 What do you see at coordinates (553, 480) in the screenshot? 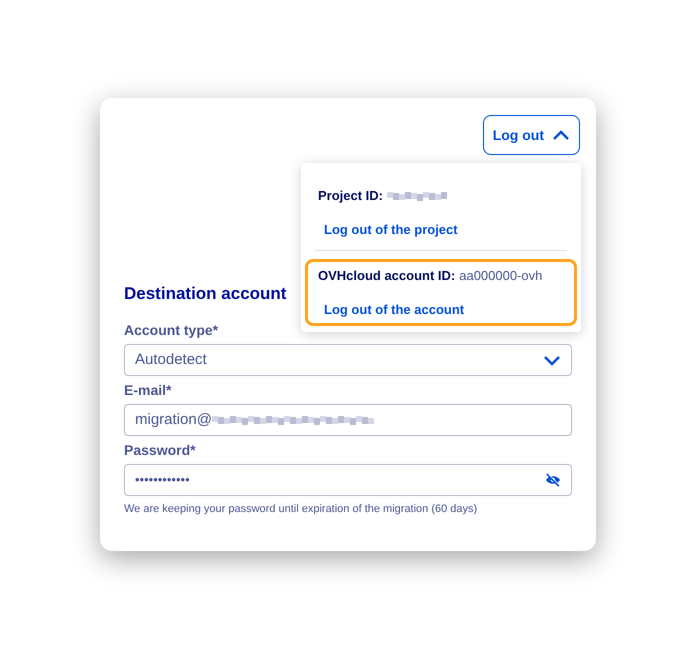
I see `hide-password-icon` at bounding box center [553, 480].